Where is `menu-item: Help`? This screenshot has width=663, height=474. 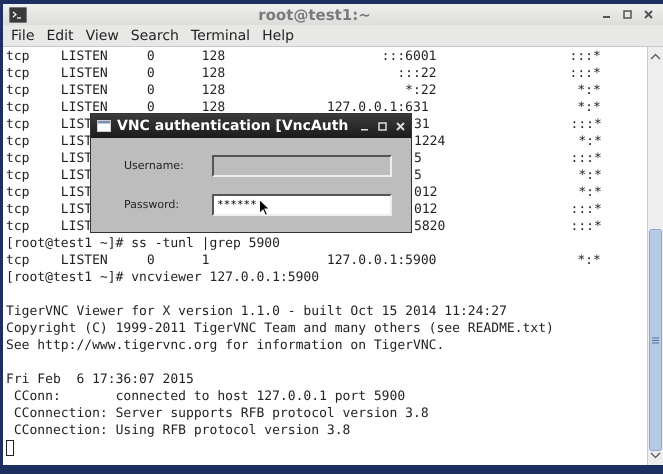
menu-item: Help is located at coordinates (278, 36).